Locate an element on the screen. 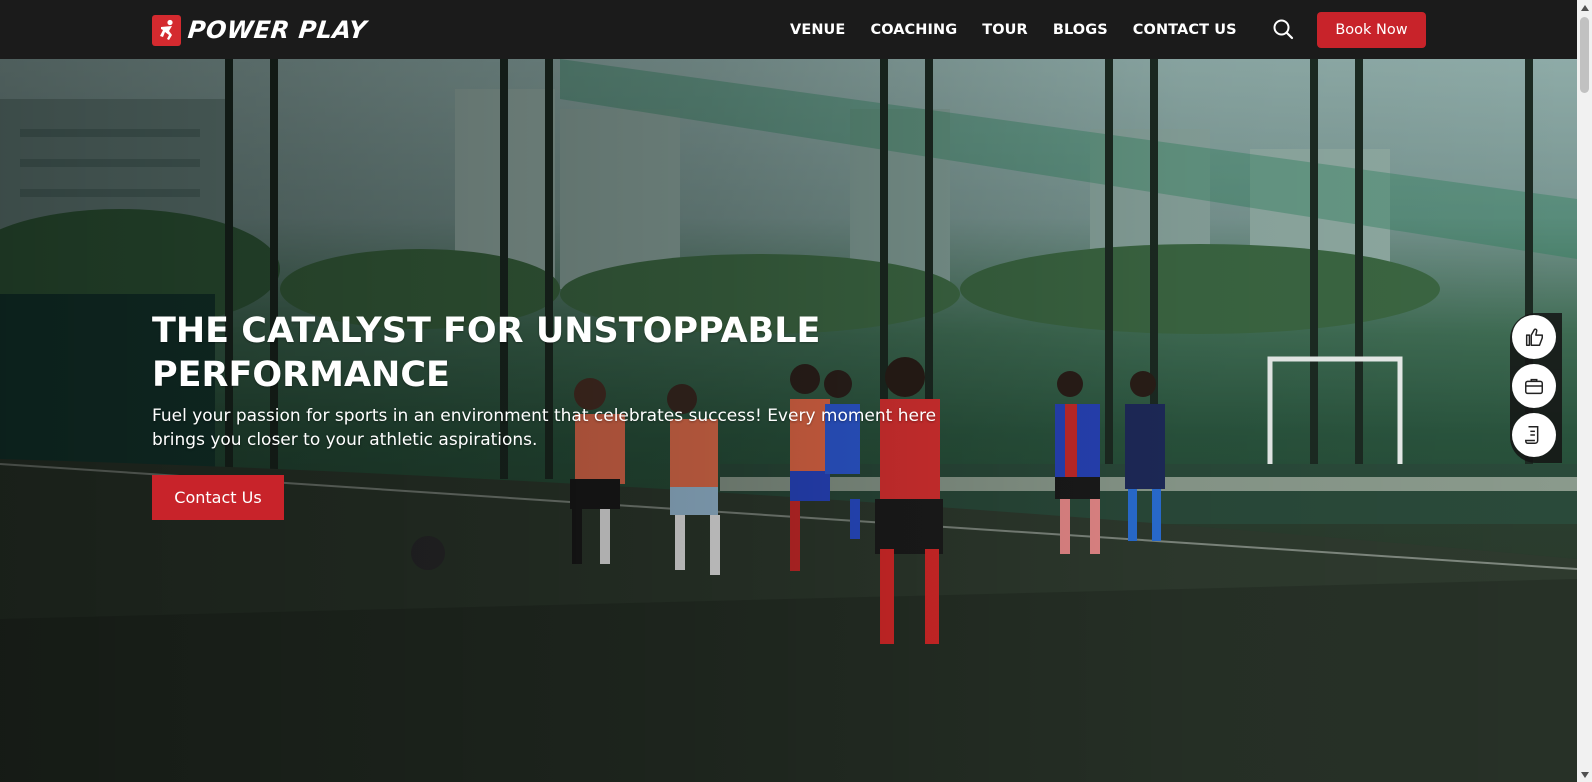  contact-us-button: Contact Us is located at coordinates (218, 497).